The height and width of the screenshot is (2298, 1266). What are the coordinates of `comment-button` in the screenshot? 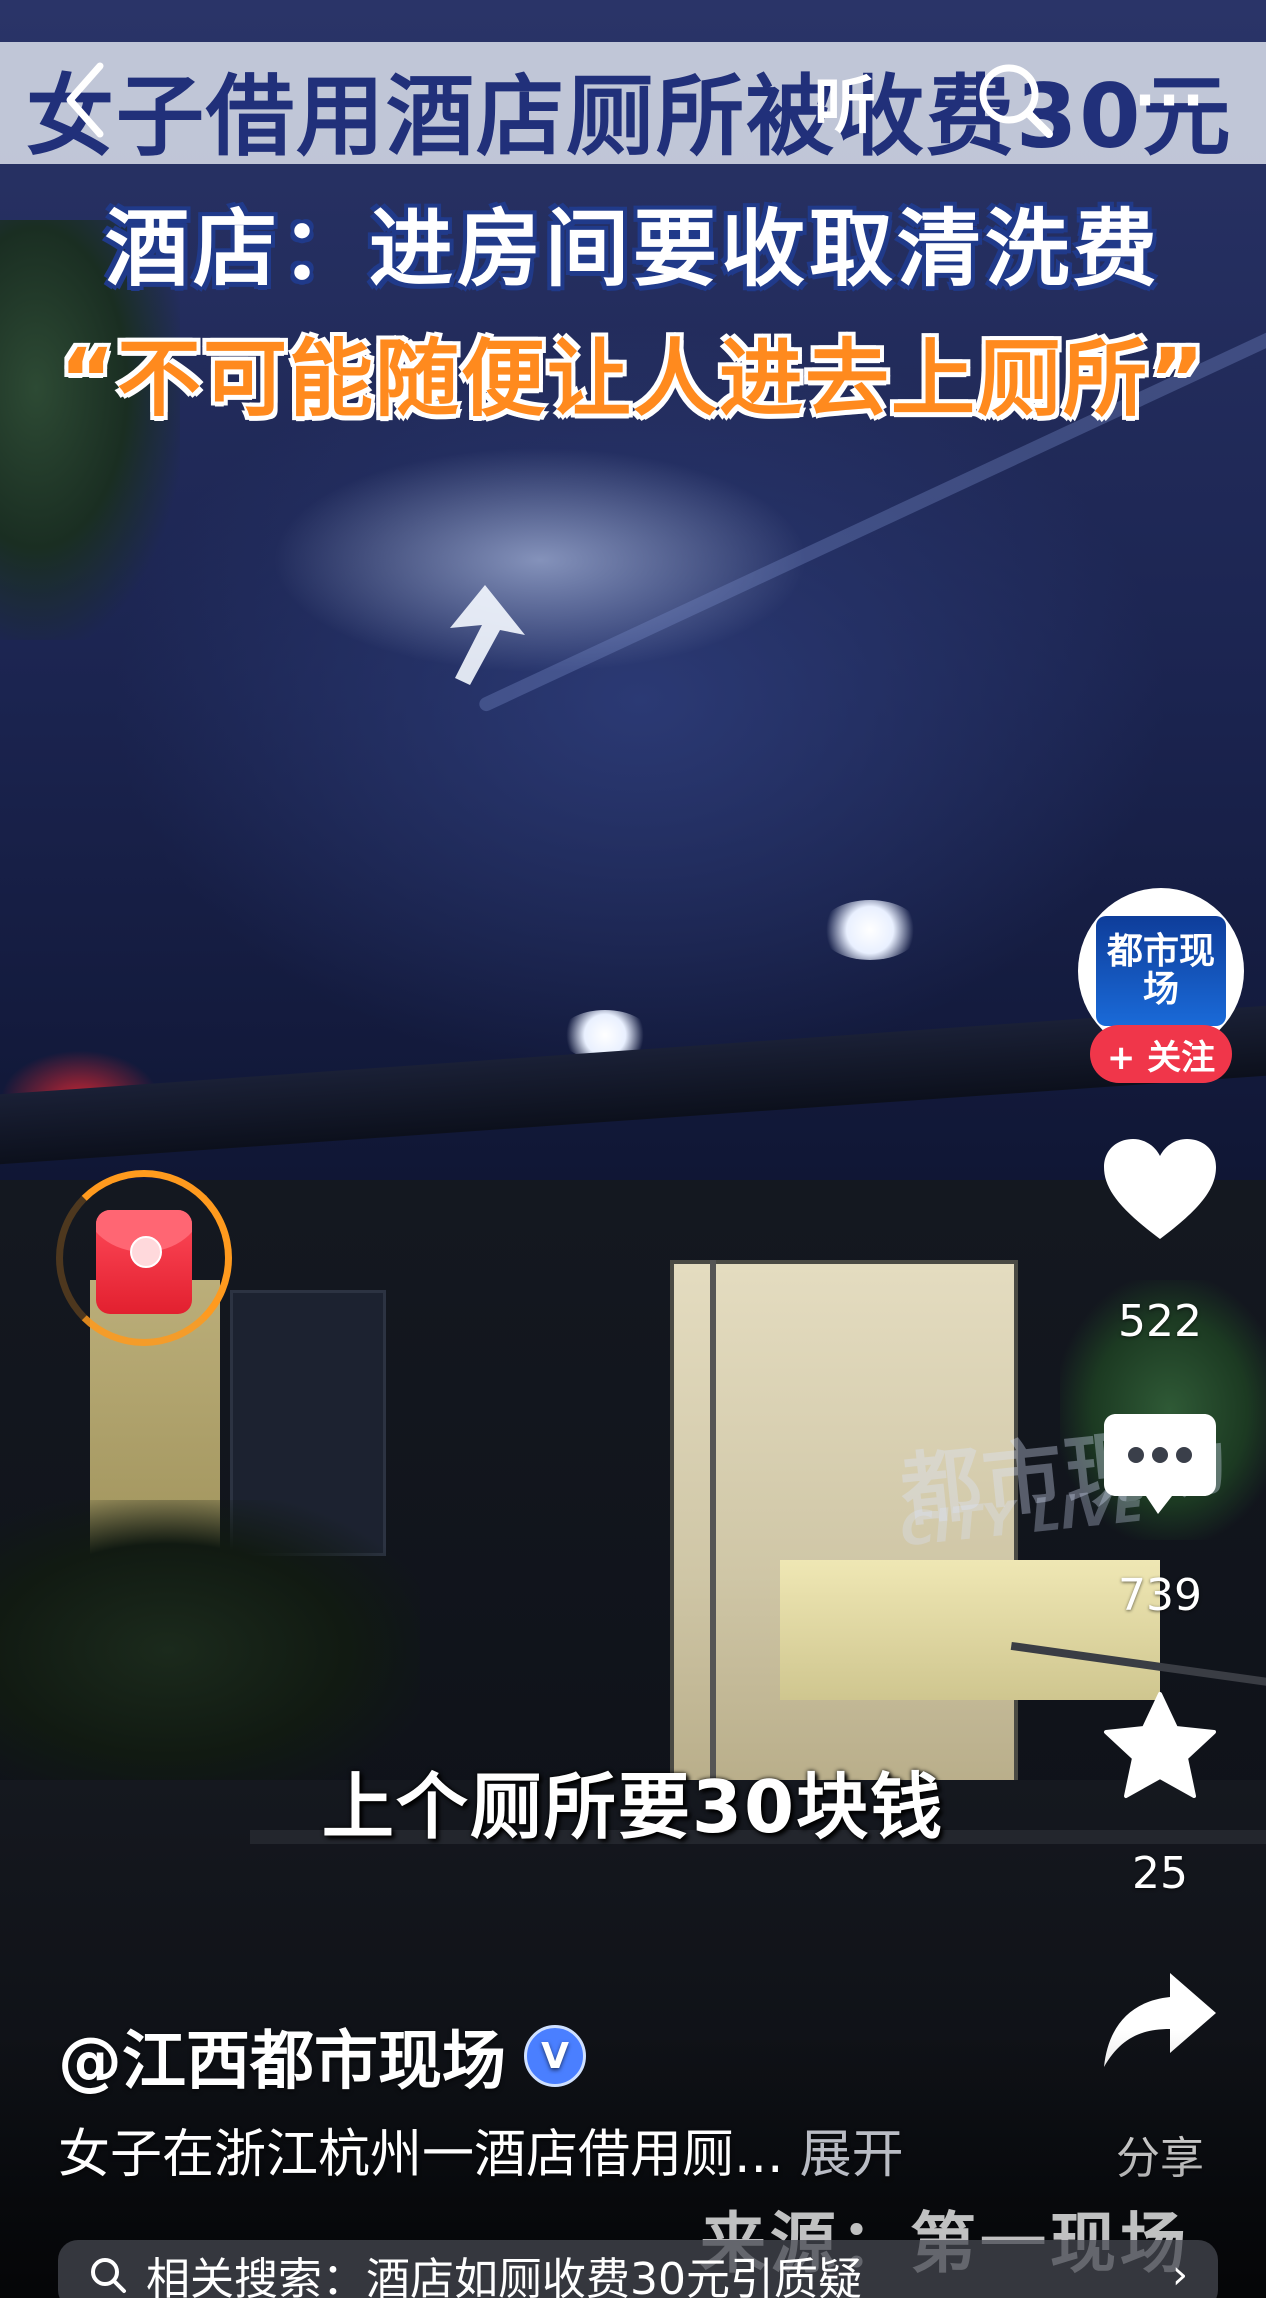 It's located at (1160, 1465).